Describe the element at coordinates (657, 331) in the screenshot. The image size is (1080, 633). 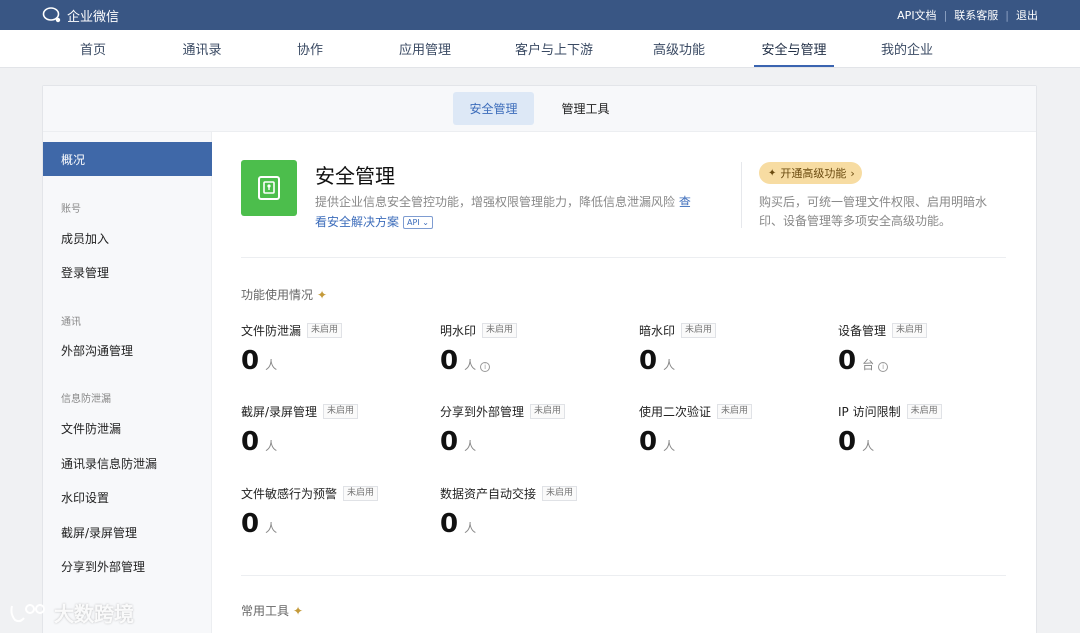
I see `metric-name: 暗水印` at that location.